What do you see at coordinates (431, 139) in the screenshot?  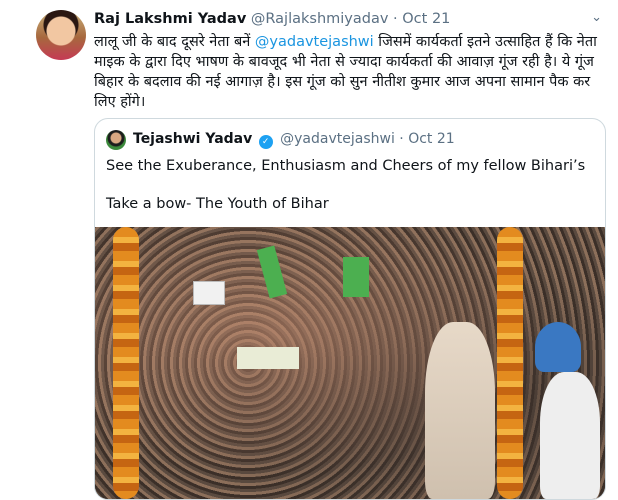 I see `quoted-date: Oct 21` at bounding box center [431, 139].